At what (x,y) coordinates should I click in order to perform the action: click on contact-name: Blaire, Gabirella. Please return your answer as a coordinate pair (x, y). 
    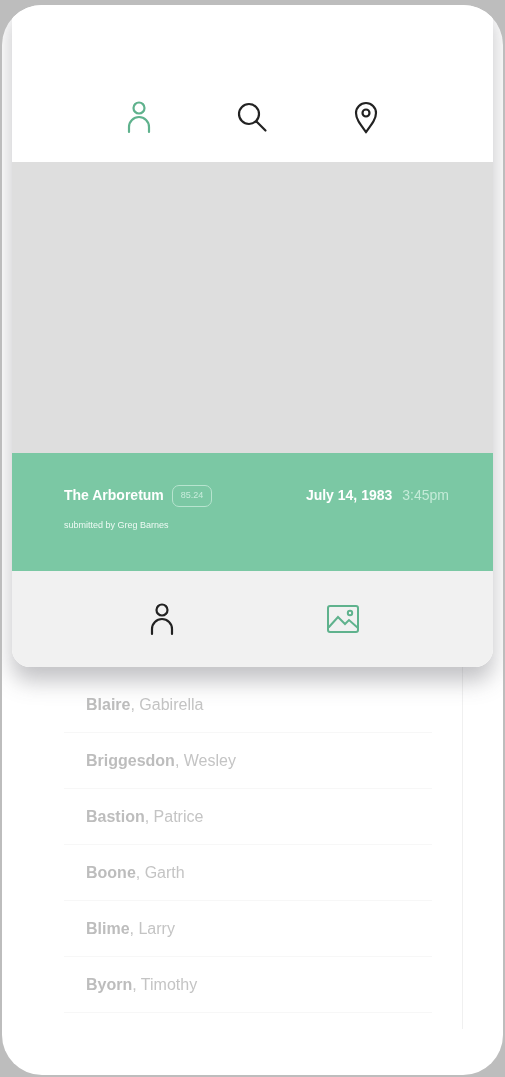
    Looking at the image, I should click on (145, 704).